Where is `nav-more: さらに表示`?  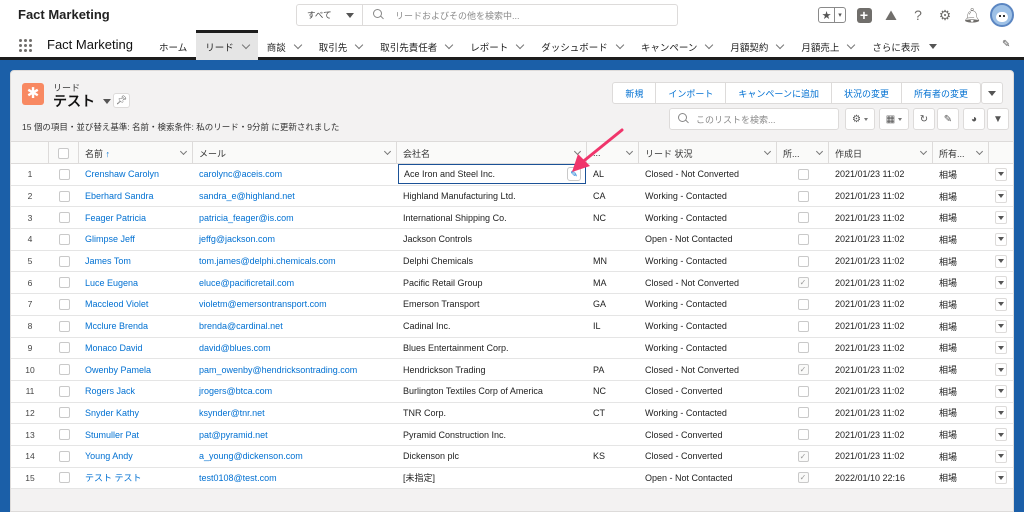 nav-more: さらに表示 is located at coordinates (904, 45).